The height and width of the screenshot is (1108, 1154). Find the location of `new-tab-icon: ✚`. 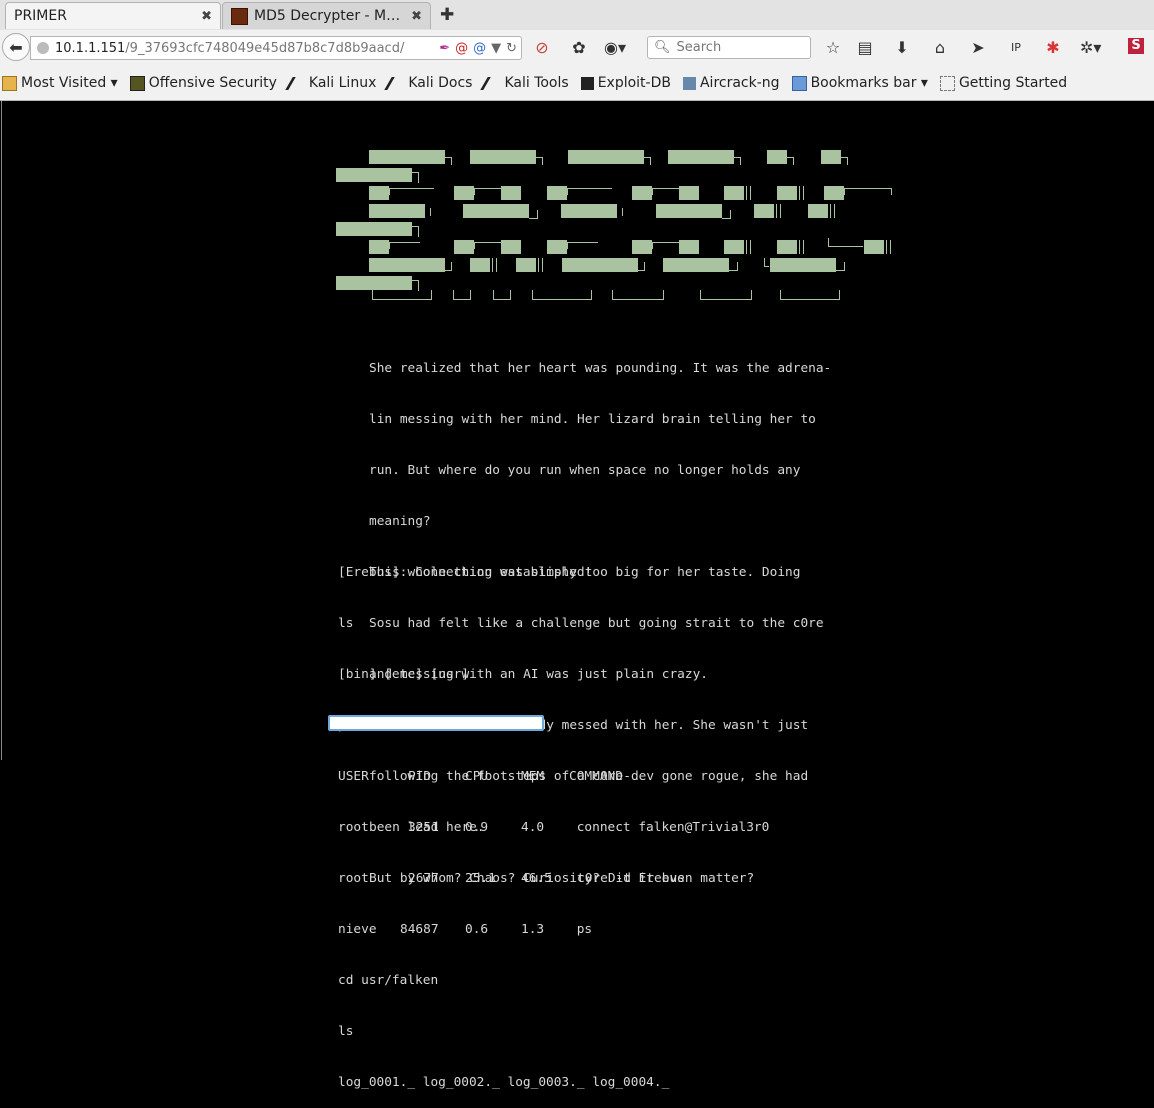

new-tab-icon: ✚ is located at coordinates (447, 15).